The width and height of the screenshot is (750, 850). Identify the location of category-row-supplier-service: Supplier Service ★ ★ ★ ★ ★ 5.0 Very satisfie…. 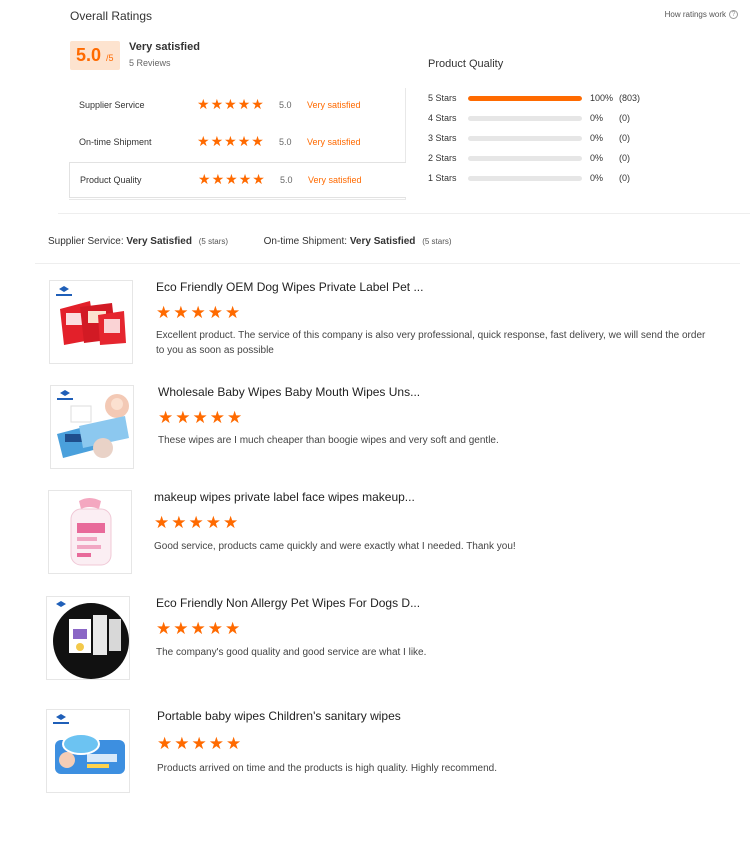
(237, 106).